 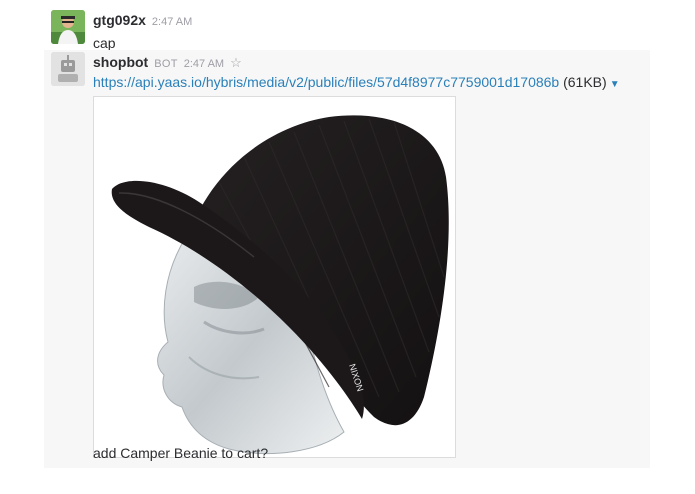 I want to click on message-gtg092x: gtg092x 2:47 AM cap, so click(x=347, y=29).